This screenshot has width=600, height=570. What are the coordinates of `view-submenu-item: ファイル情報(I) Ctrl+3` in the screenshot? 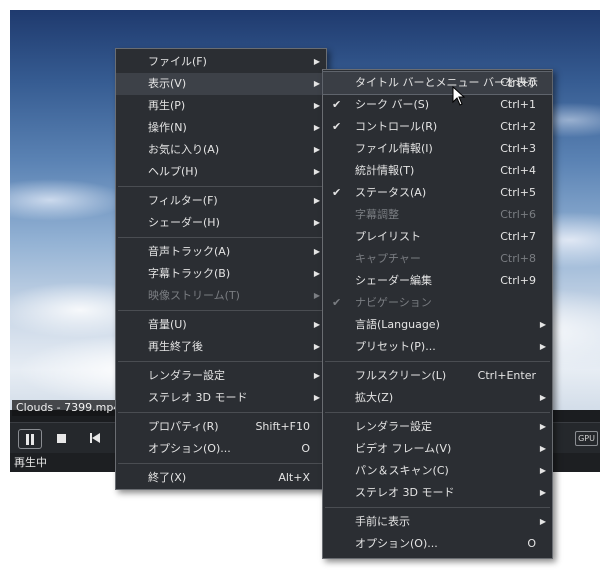 It's located at (437, 149).